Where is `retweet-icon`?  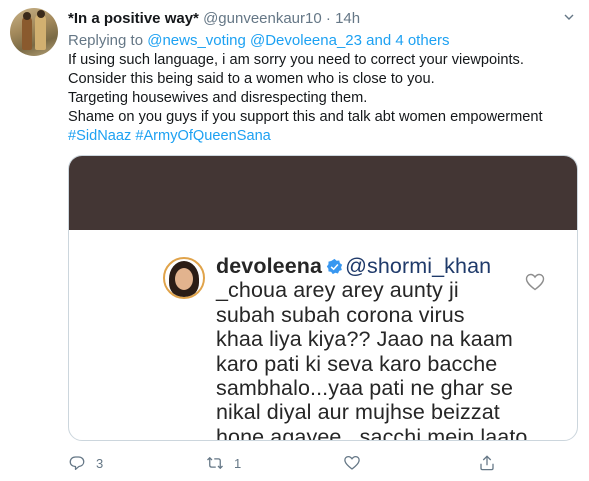 retweet-icon is located at coordinates (215, 463).